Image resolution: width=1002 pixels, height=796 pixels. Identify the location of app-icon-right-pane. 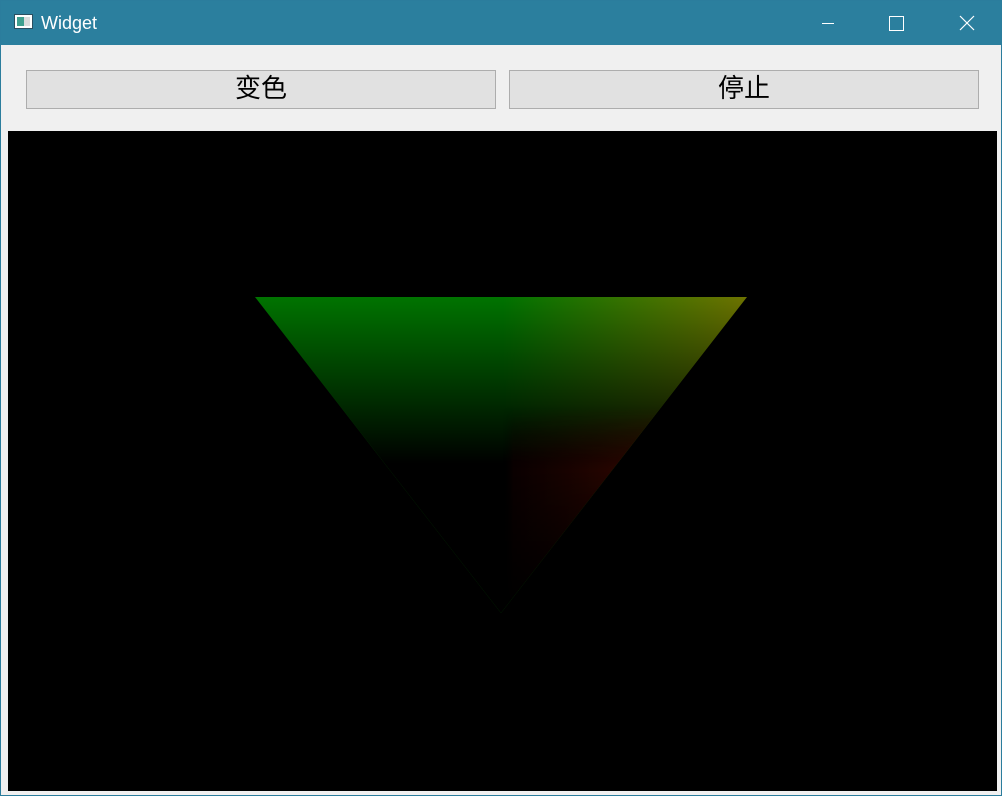
(27, 21).